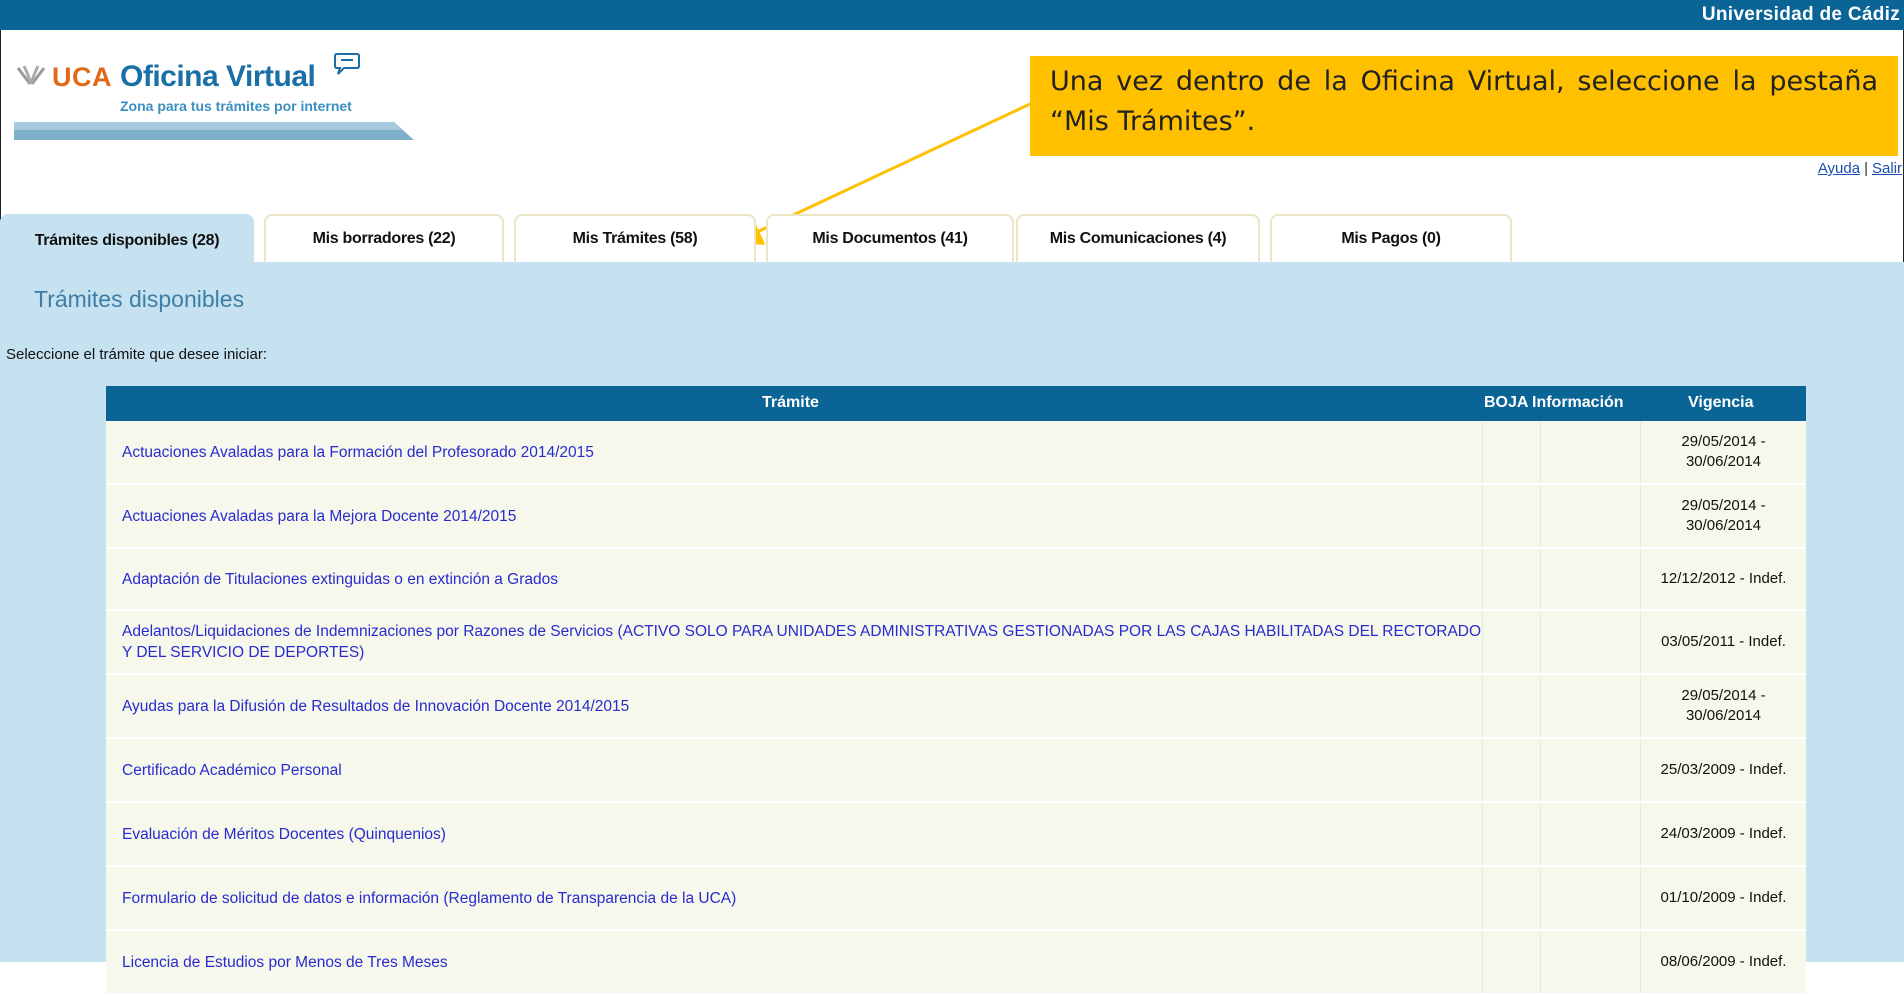 This screenshot has width=1904, height=995. I want to click on tab-mis-tramites: Mis Trámites (58), so click(635, 238).